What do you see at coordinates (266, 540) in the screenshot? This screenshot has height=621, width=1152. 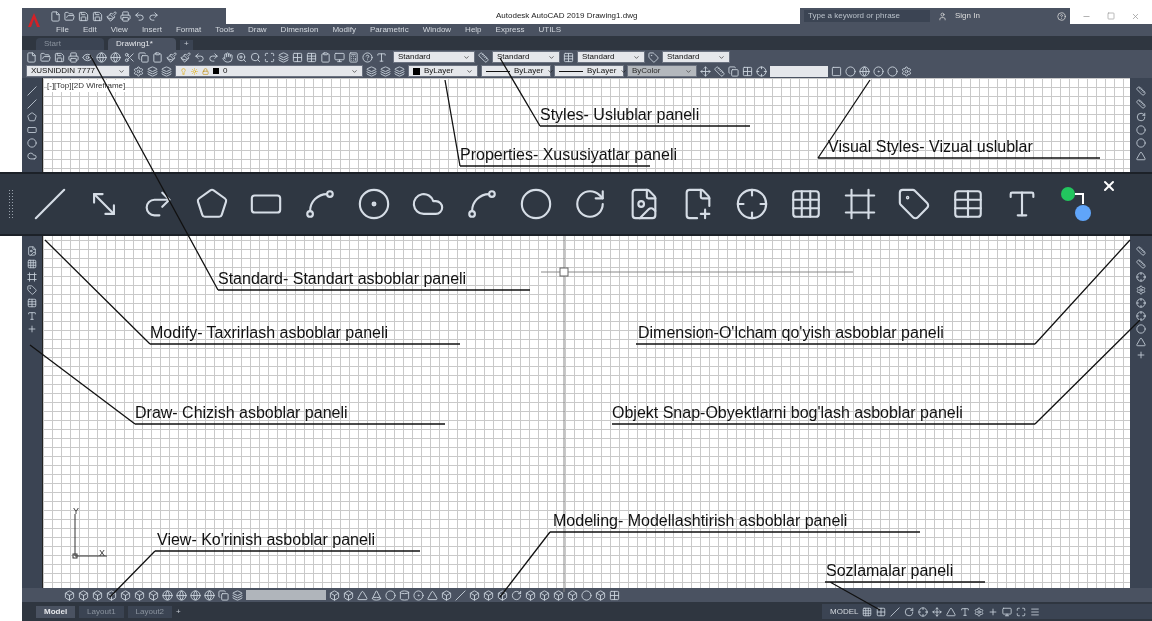 I see `annotation-label: View- Ko'rinish asboblar paneli` at bounding box center [266, 540].